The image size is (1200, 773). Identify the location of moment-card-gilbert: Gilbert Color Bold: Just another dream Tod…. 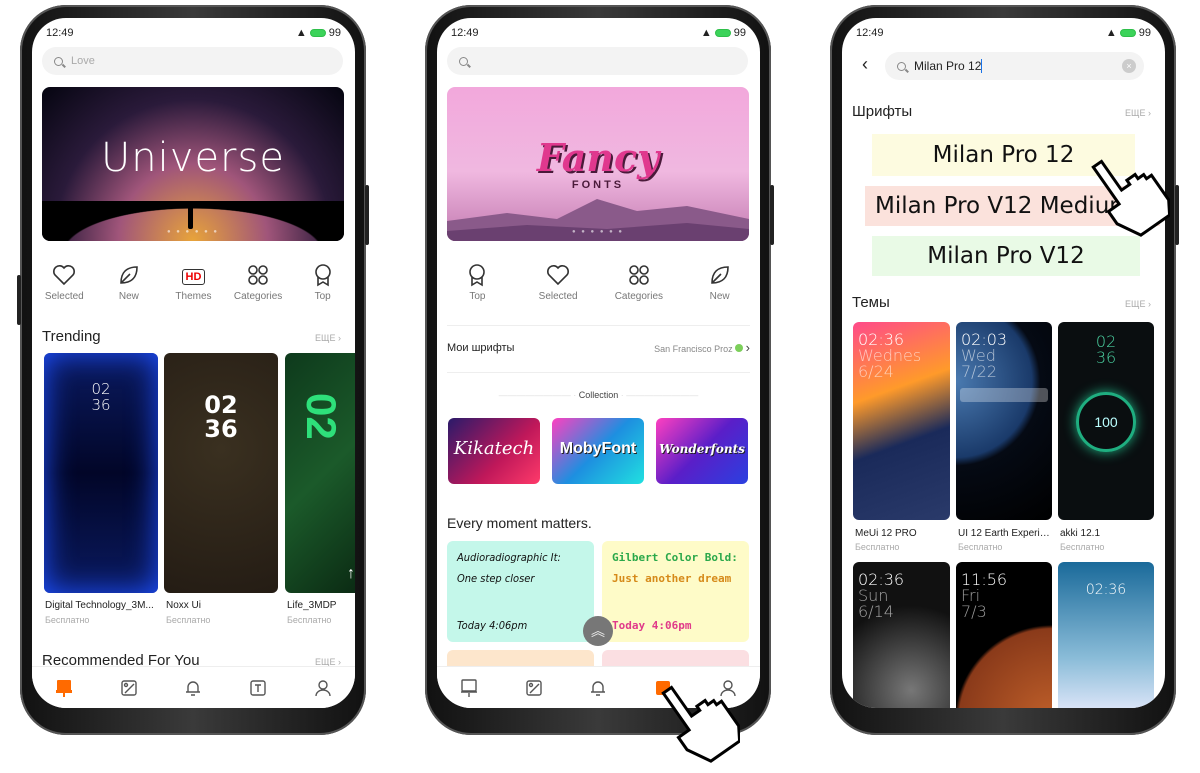
(675, 591).